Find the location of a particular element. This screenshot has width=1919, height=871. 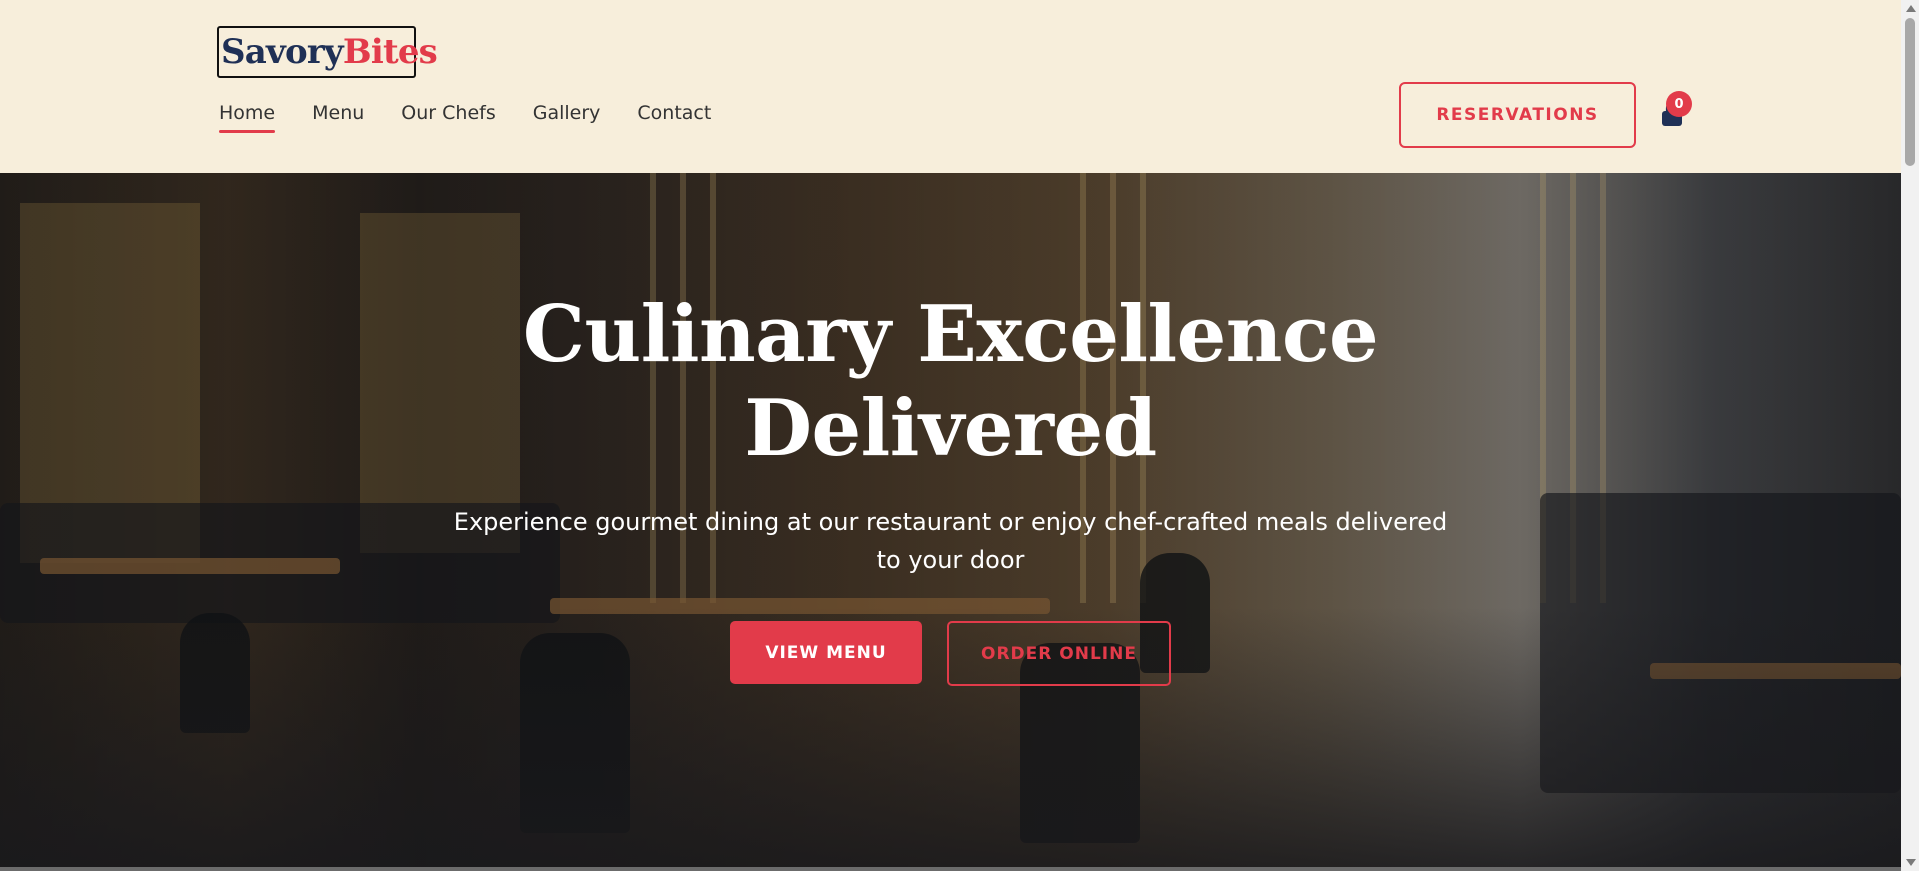

view-menu-button: VIEW MENU is located at coordinates (826, 652).